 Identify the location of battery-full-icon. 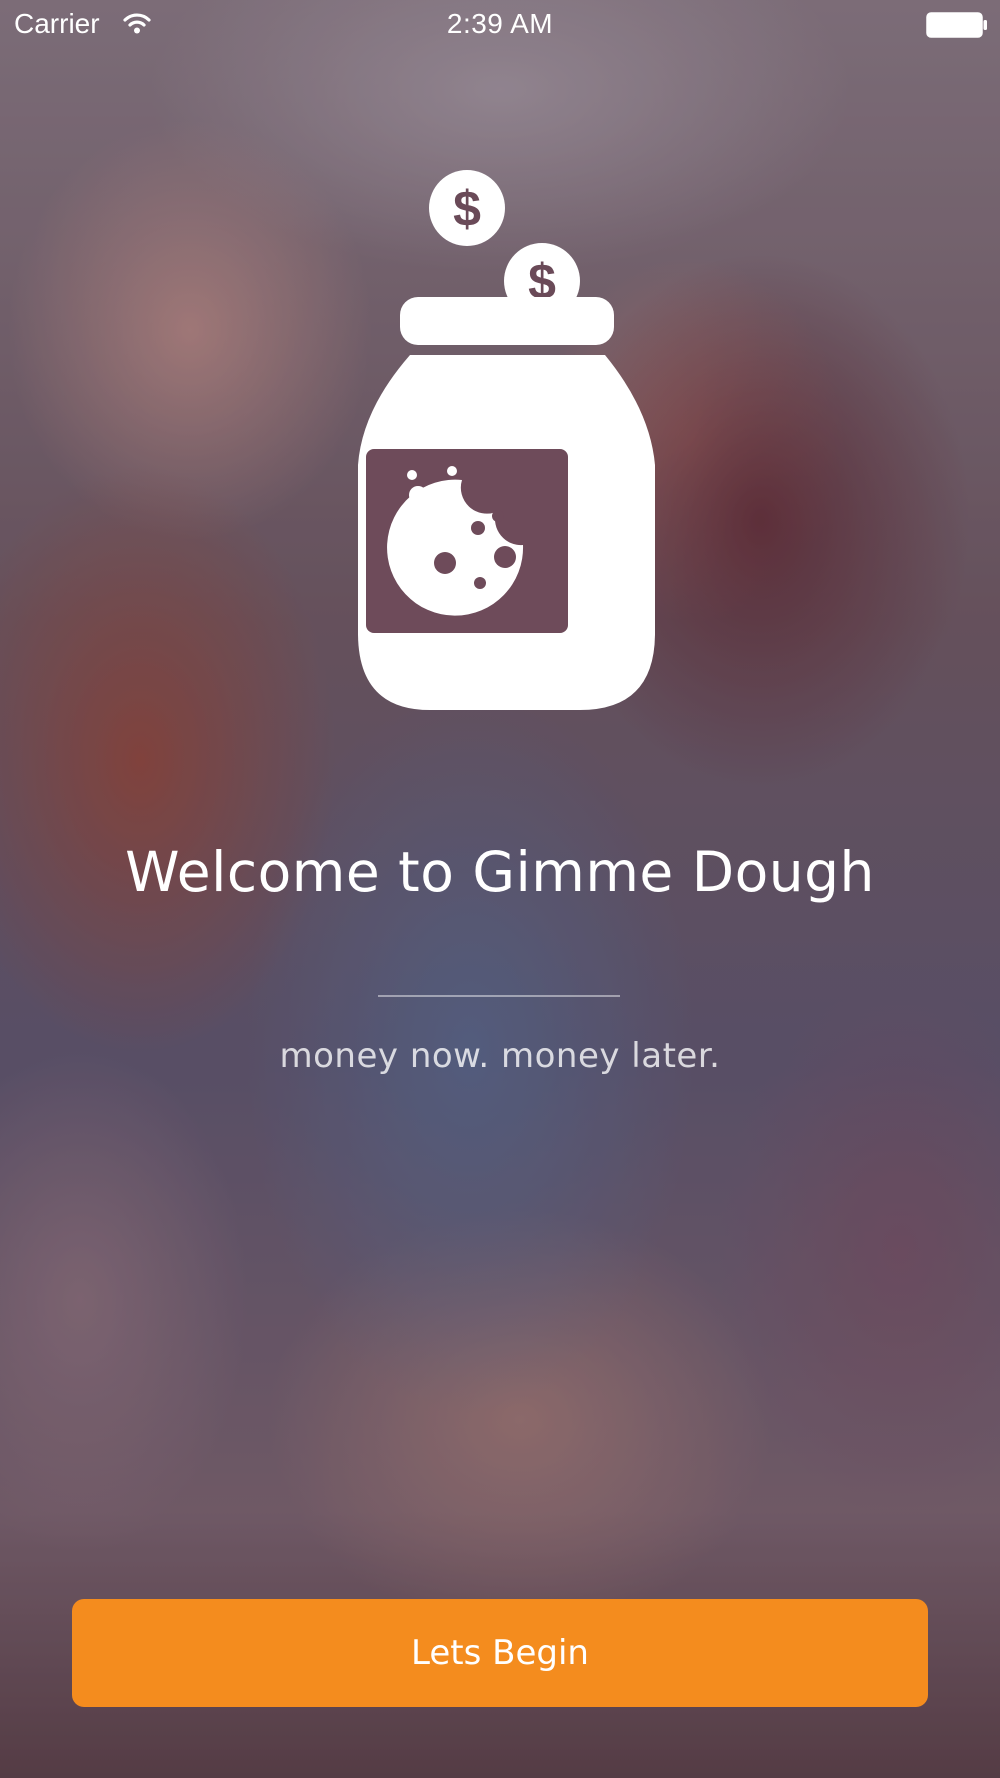
(956, 25).